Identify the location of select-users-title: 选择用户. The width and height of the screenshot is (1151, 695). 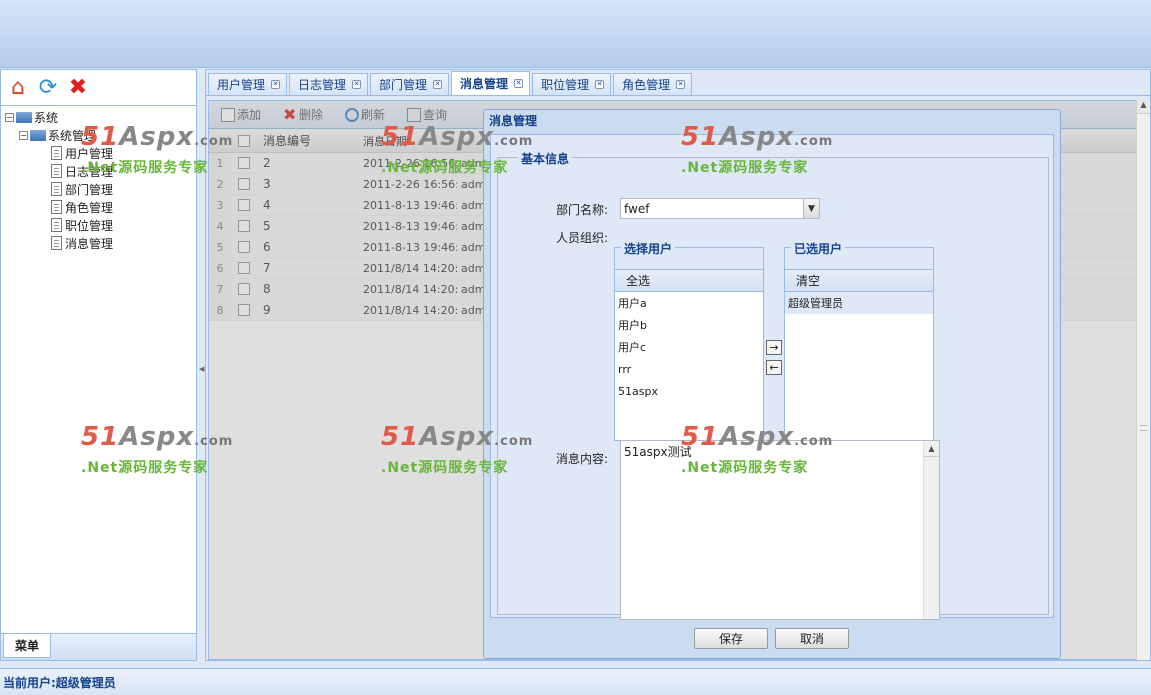
(648, 248).